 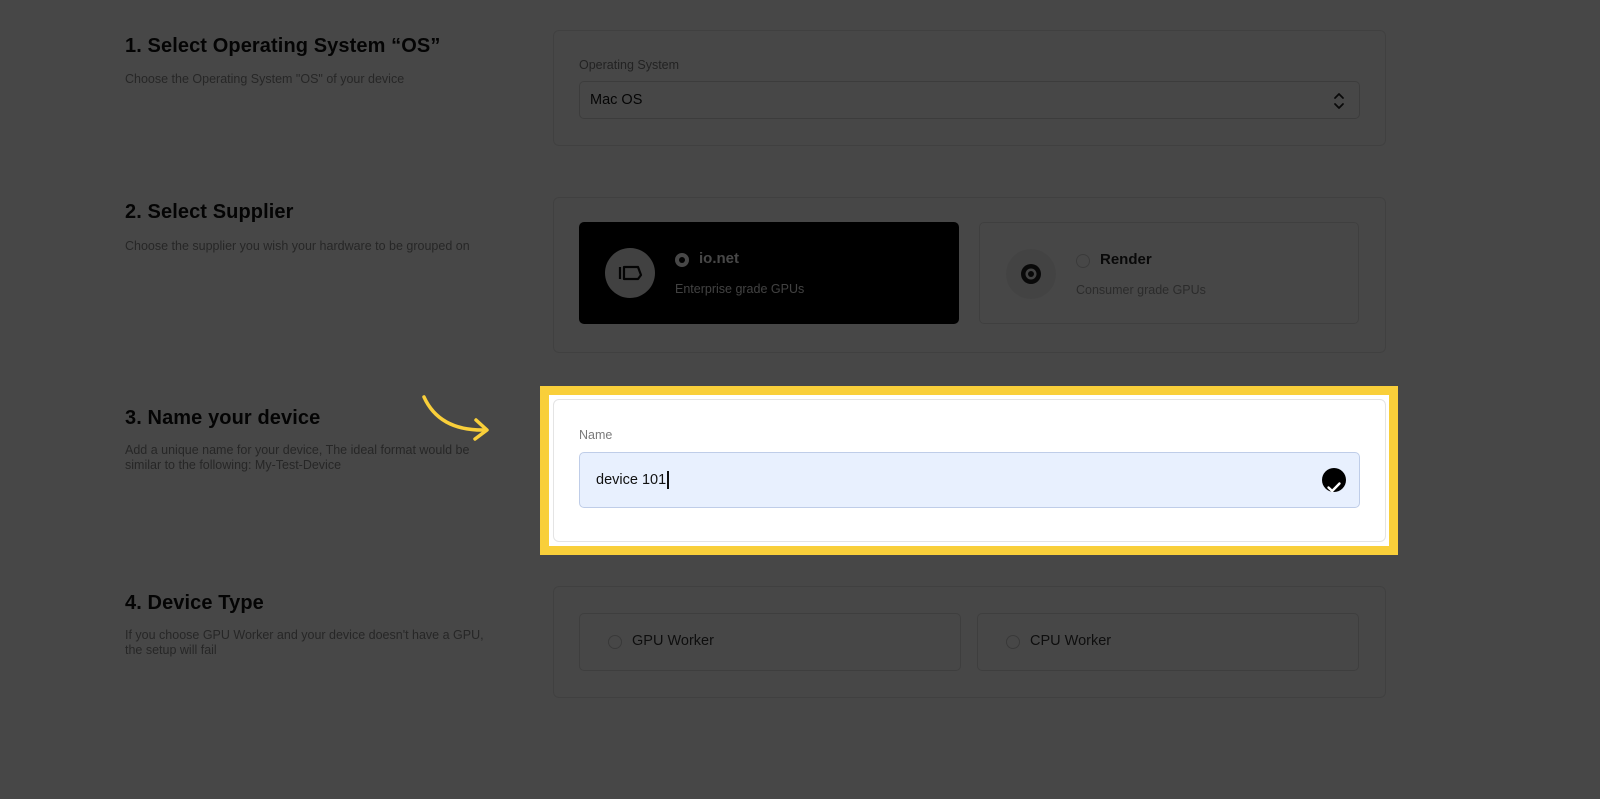 What do you see at coordinates (616, 100) in the screenshot?
I see `os-select-value: Mac OS` at bounding box center [616, 100].